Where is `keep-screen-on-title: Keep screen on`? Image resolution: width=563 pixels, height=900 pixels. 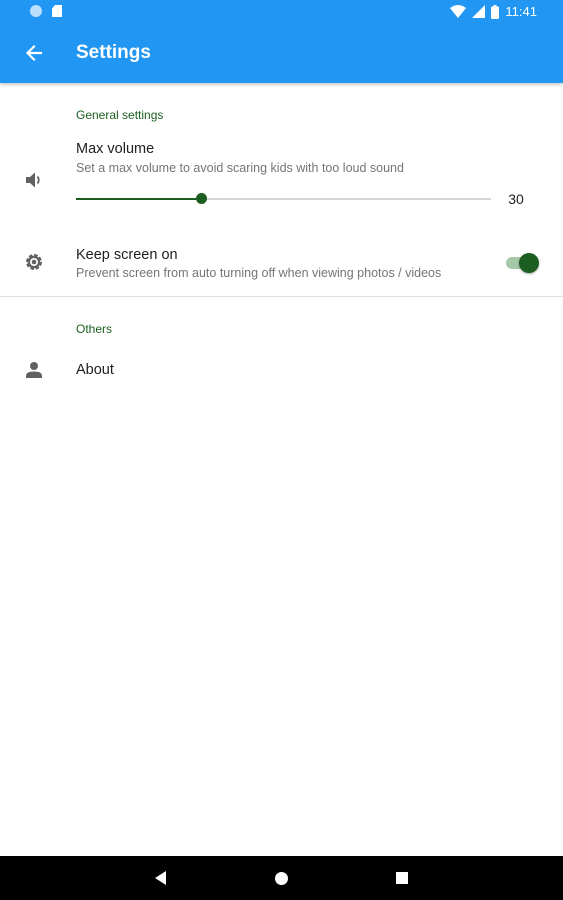
keep-screen-on-title: Keep screen on is located at coordinates (127, 255).